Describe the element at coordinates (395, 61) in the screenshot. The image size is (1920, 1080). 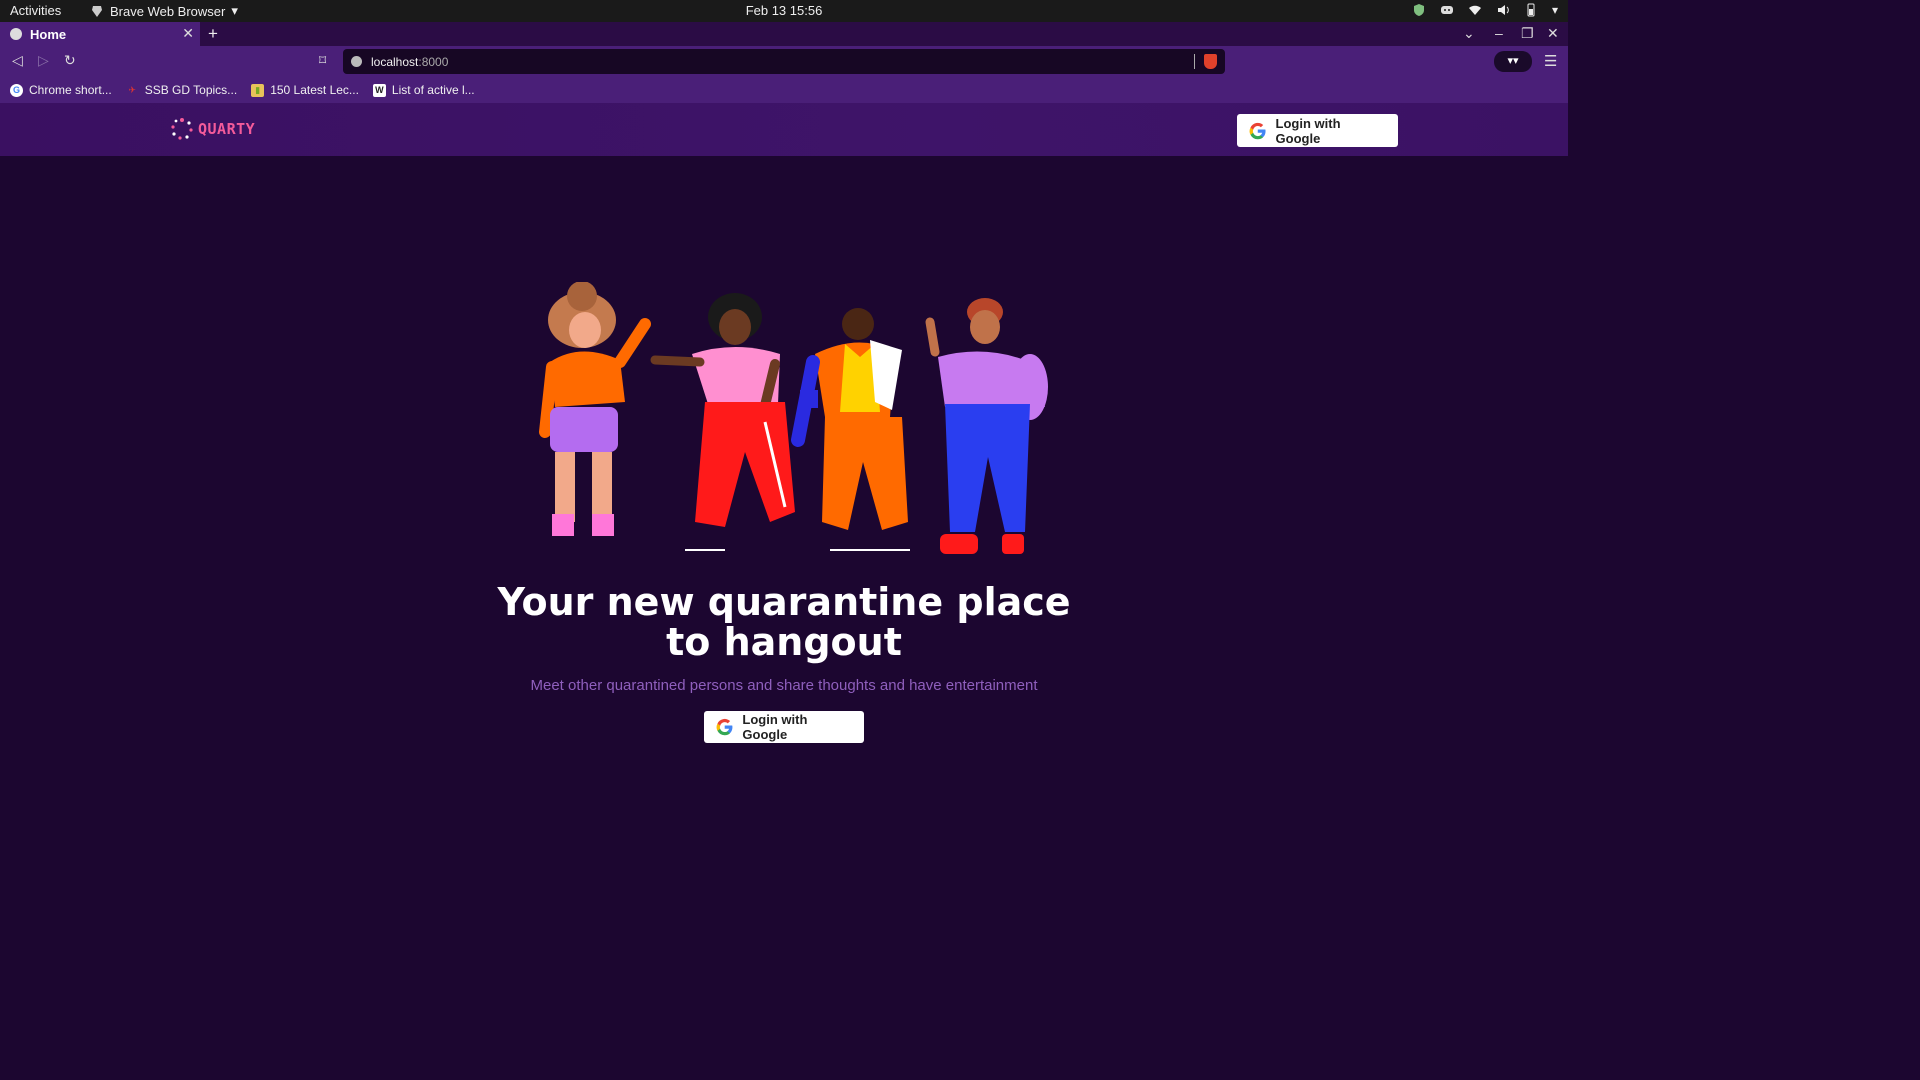
I see `url-host: localhost` at that location.